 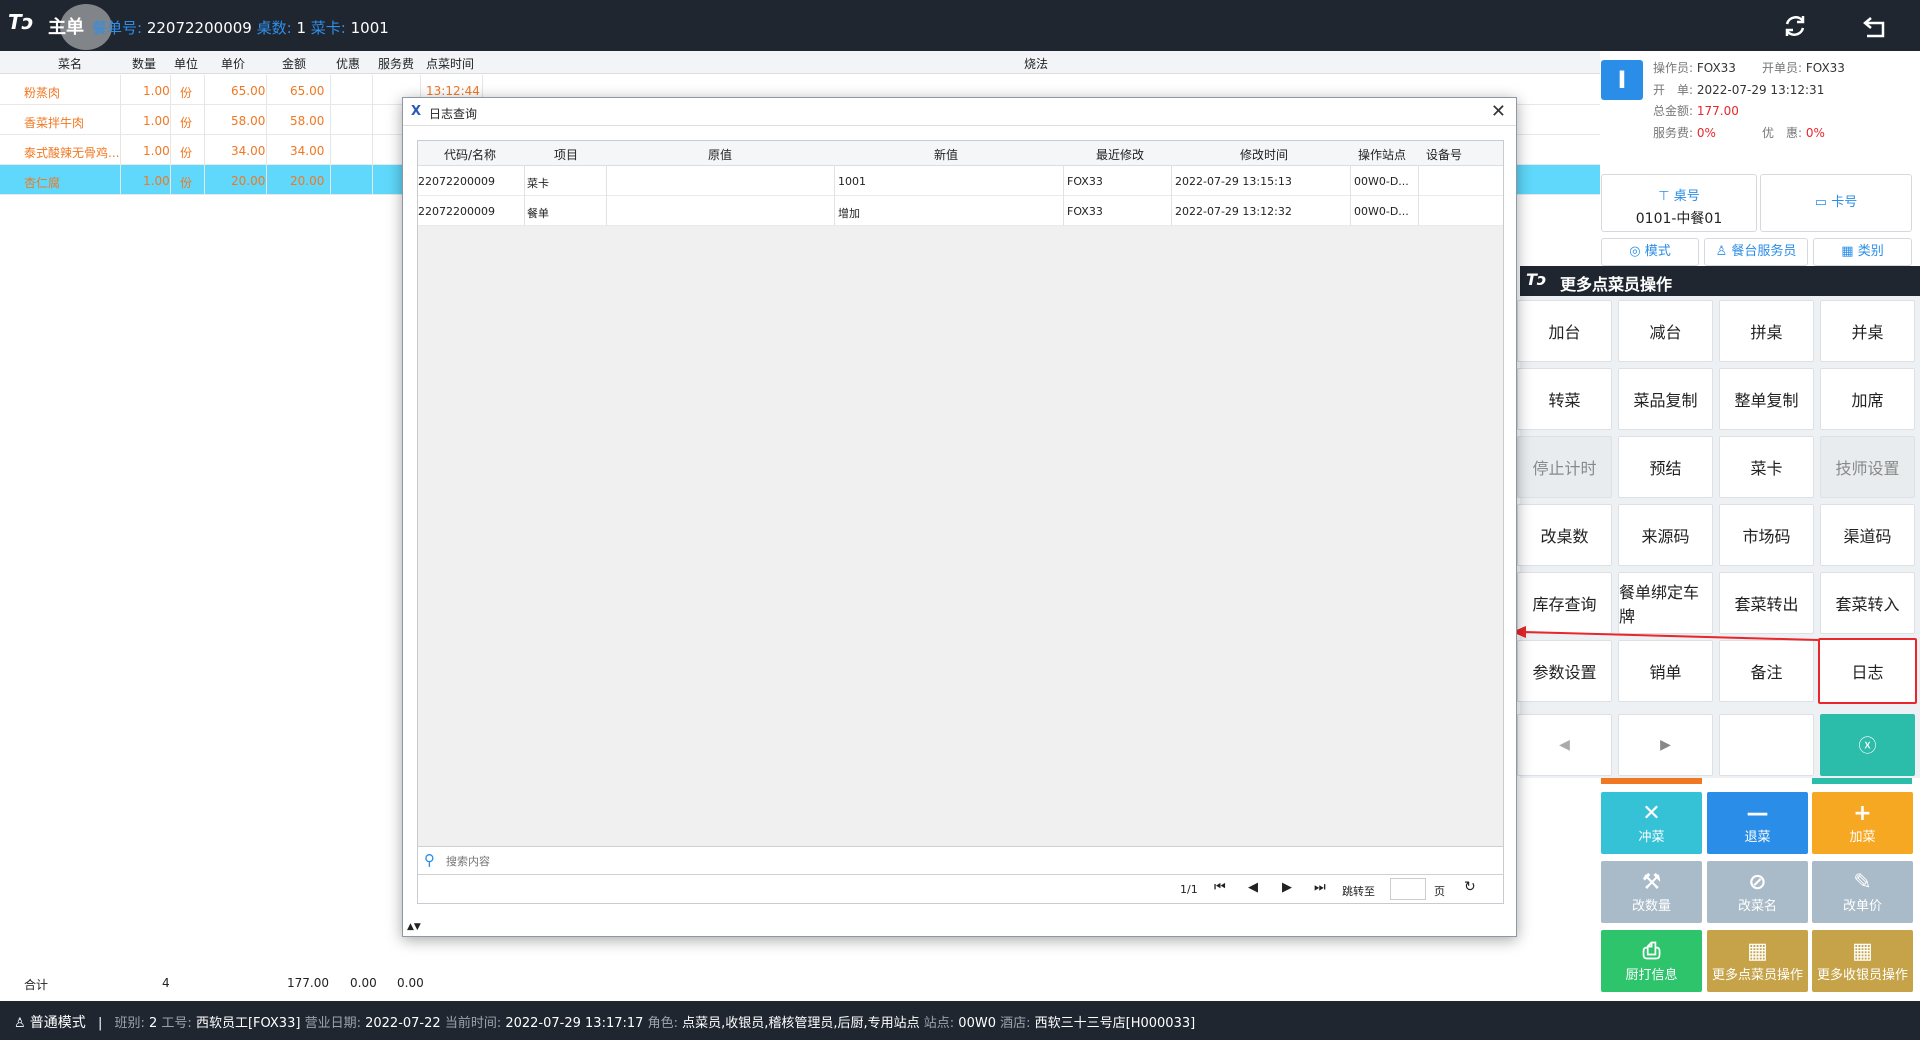 I want to click on mode-button: ◎ 模式, so click(x=1650, y=252).